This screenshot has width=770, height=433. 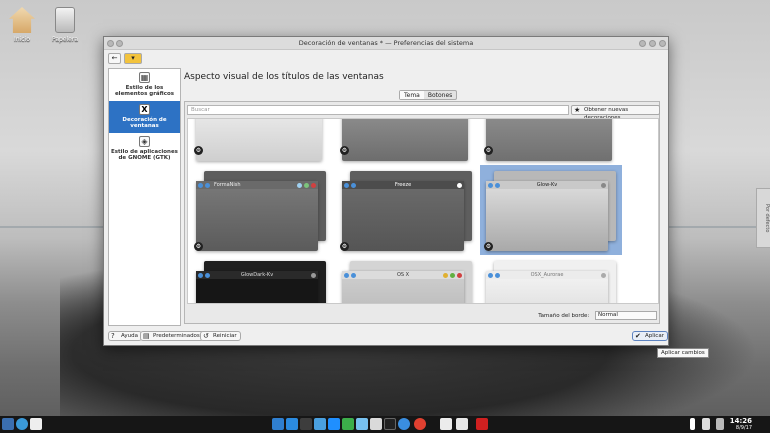 I want to click on decoration-card: Freeze ⚙, so click(x=407, y=212).